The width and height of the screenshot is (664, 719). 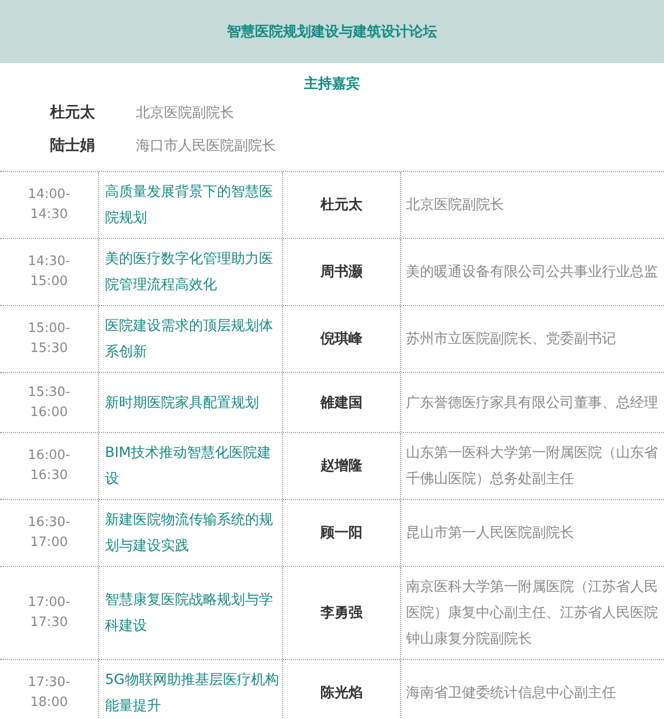 What do you see at coordinates (511, 693) in the screenshot?
I see `speaker-position: 海南省卫健委统计信息中心副主任` at bounding box center [511, 693].